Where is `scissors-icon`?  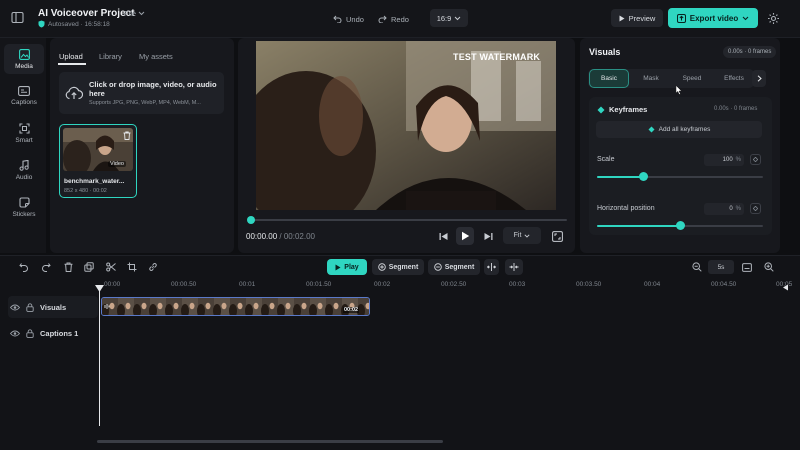
scissors-icon is located at coordinates (111, 267).